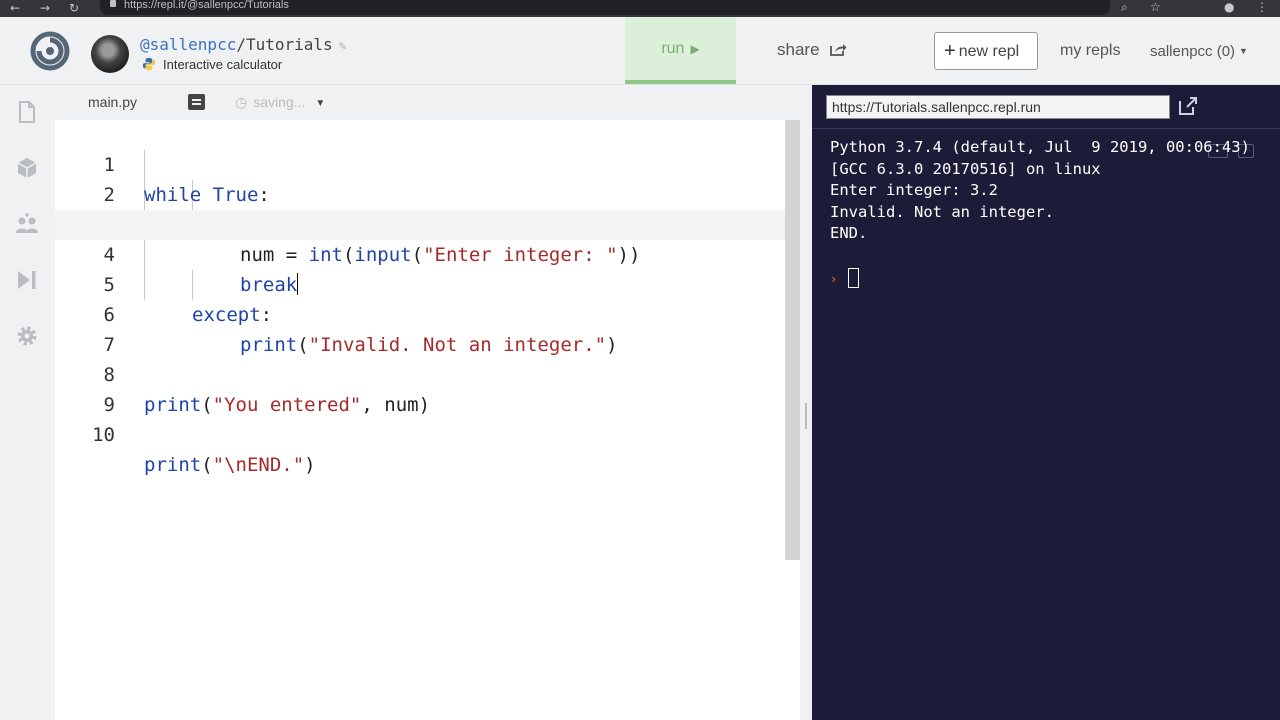  What do you see at coordinates (27, 336) in the screenshot?
I see `settings-gear-icon` at bounding box center [27, 336].